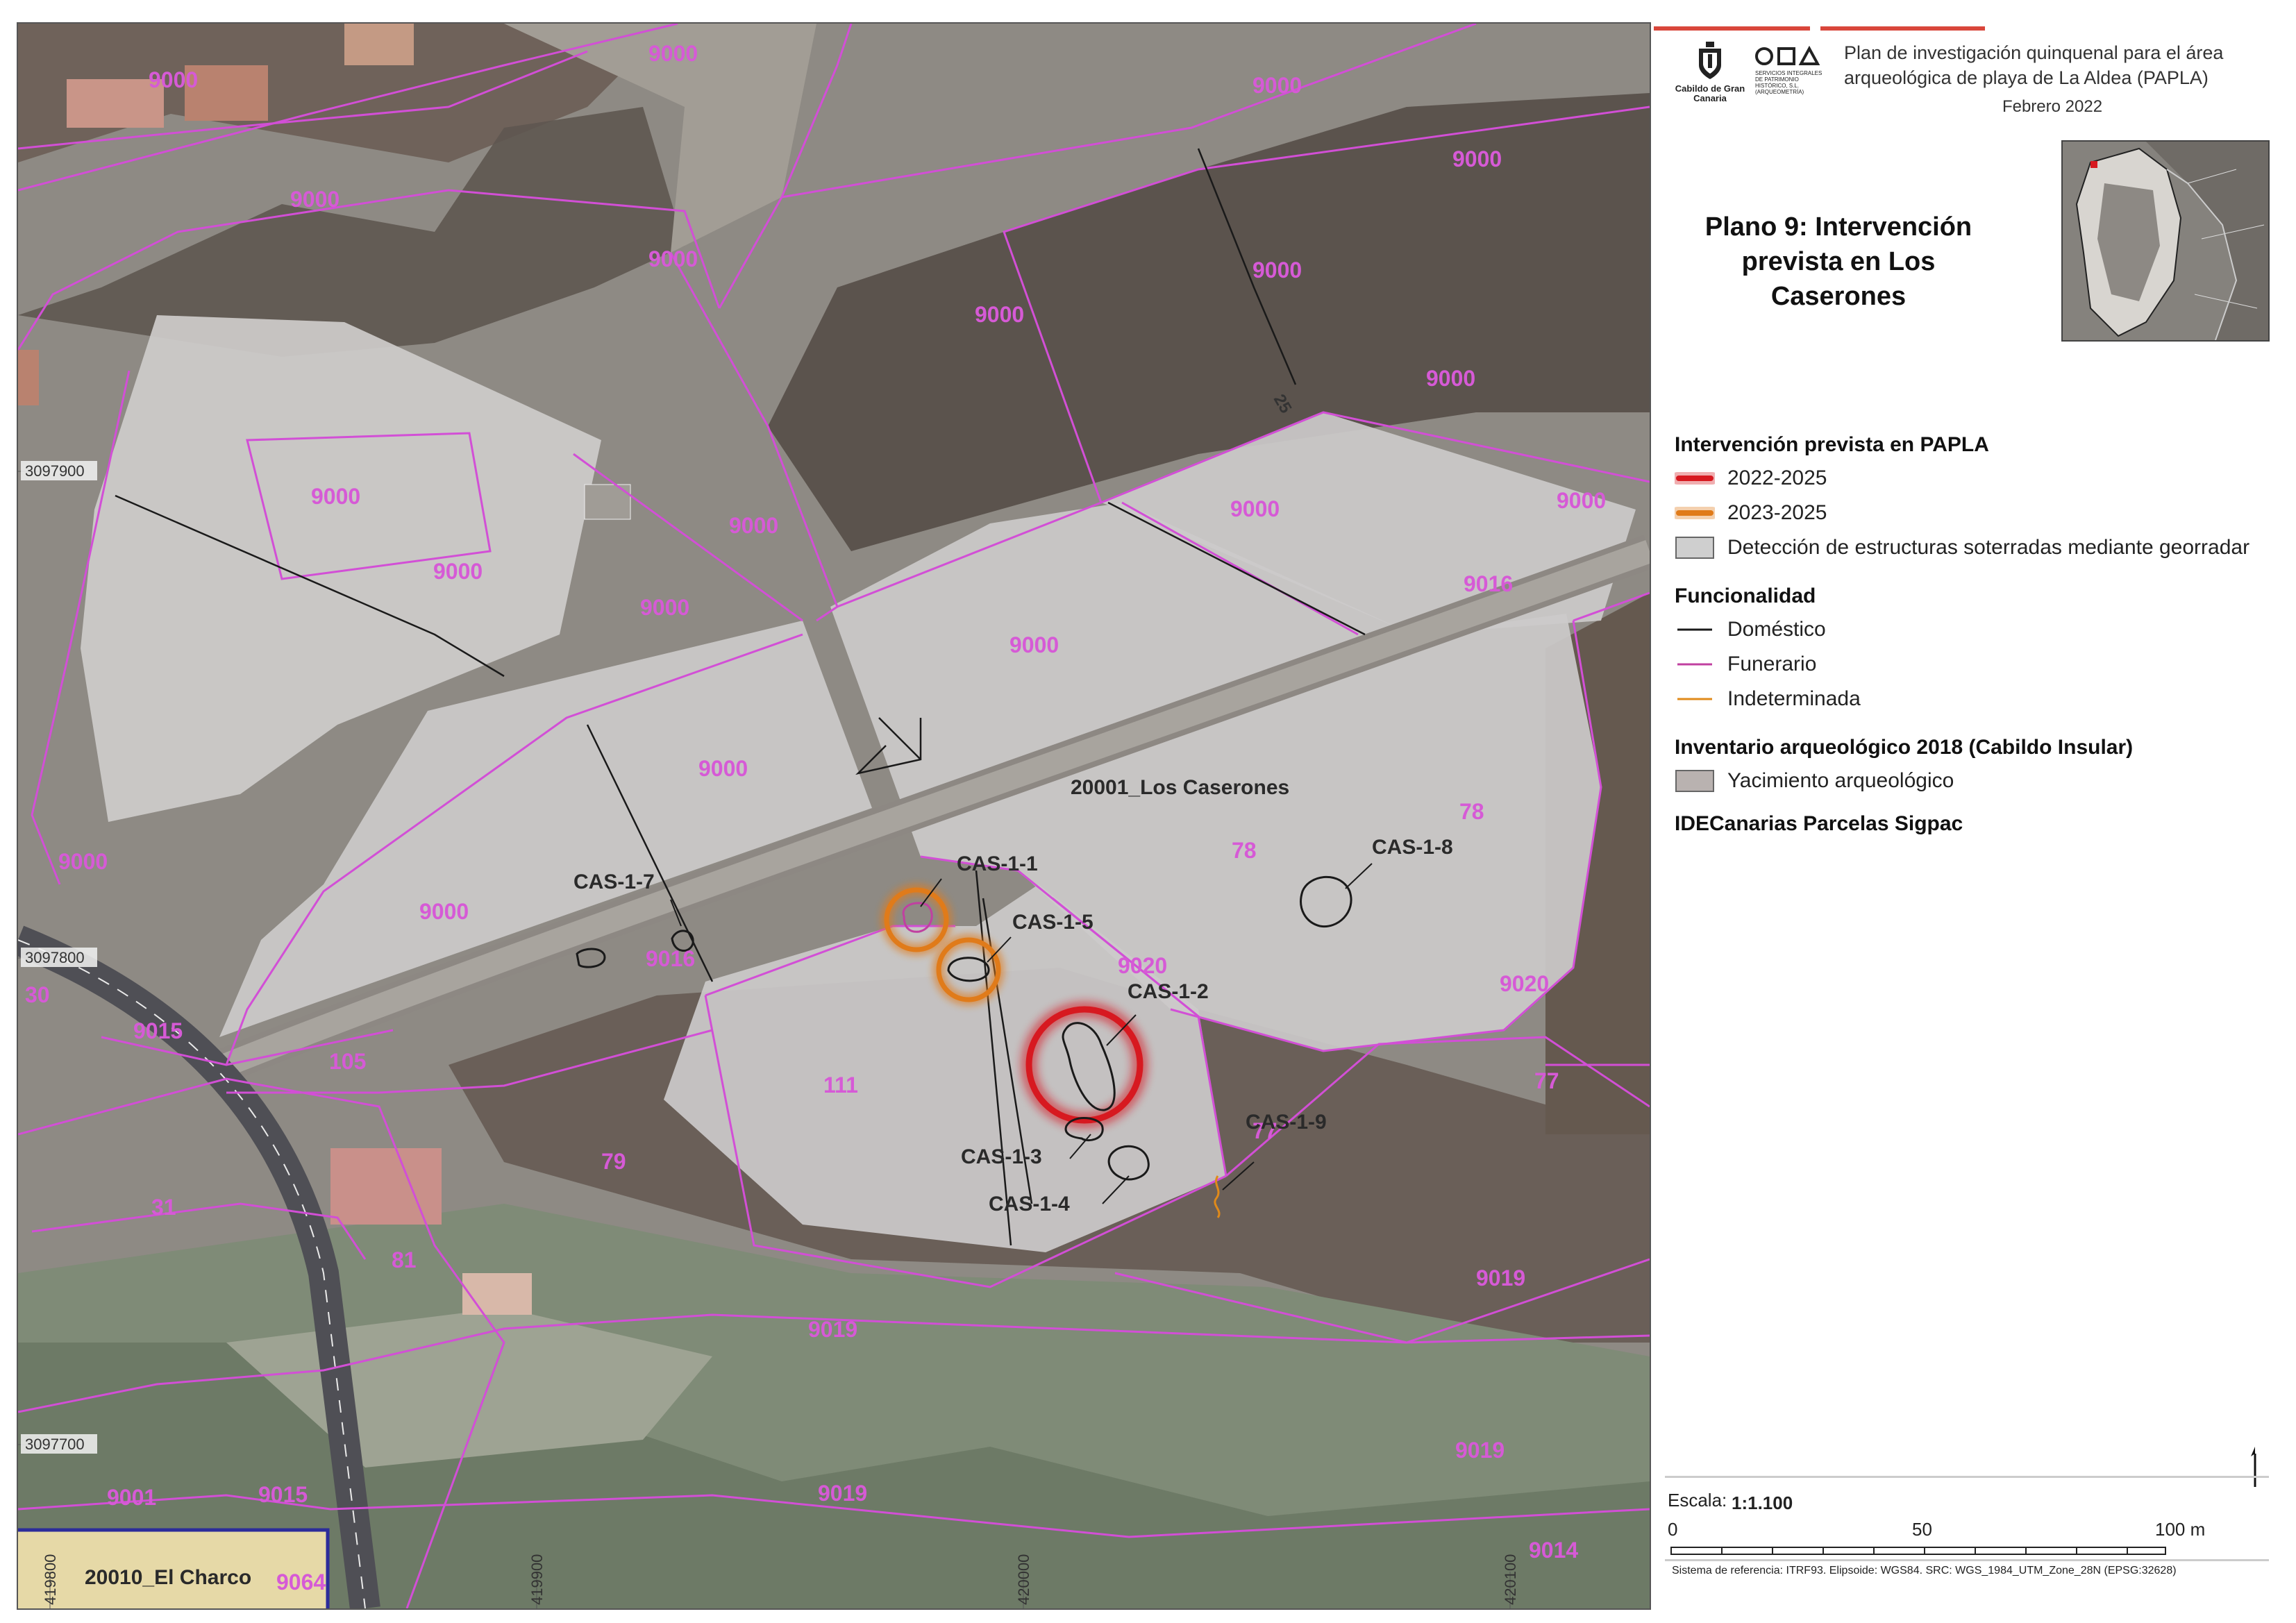 The height and width of the screenshot is (1623, 2296). What do you see at coordinates (1412, 847) in the screenshot?
I see `site-label: CAS-1-8` at bounding box center [1412, 847].